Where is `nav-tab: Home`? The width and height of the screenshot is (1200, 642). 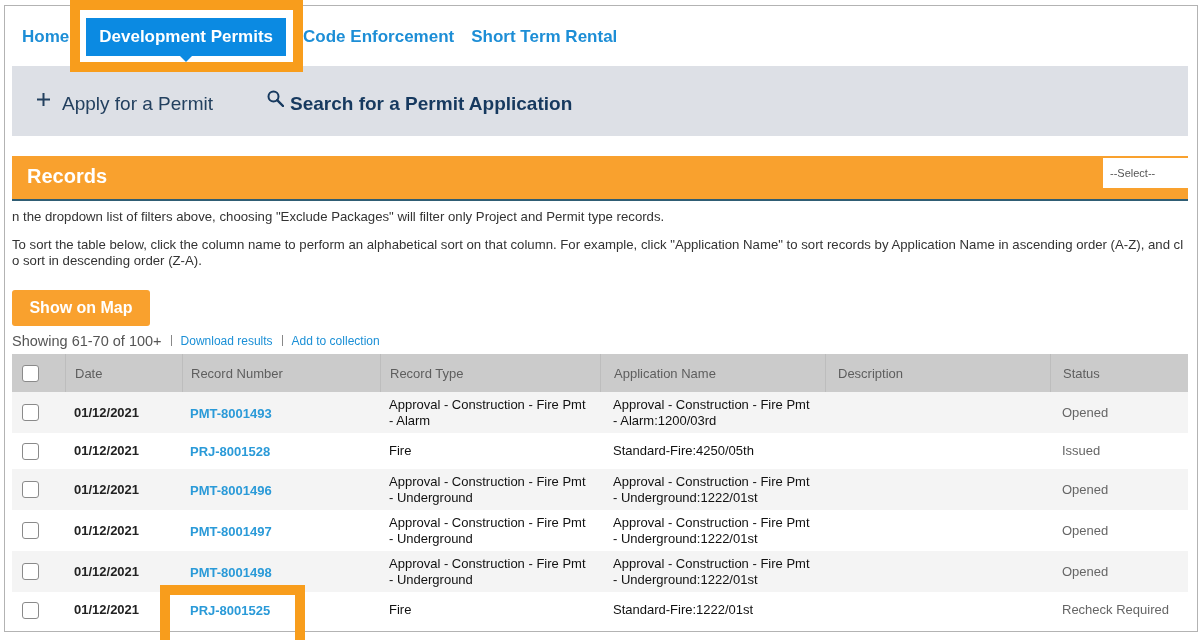
nav-tab: Home is located at coordinates (46, 37).